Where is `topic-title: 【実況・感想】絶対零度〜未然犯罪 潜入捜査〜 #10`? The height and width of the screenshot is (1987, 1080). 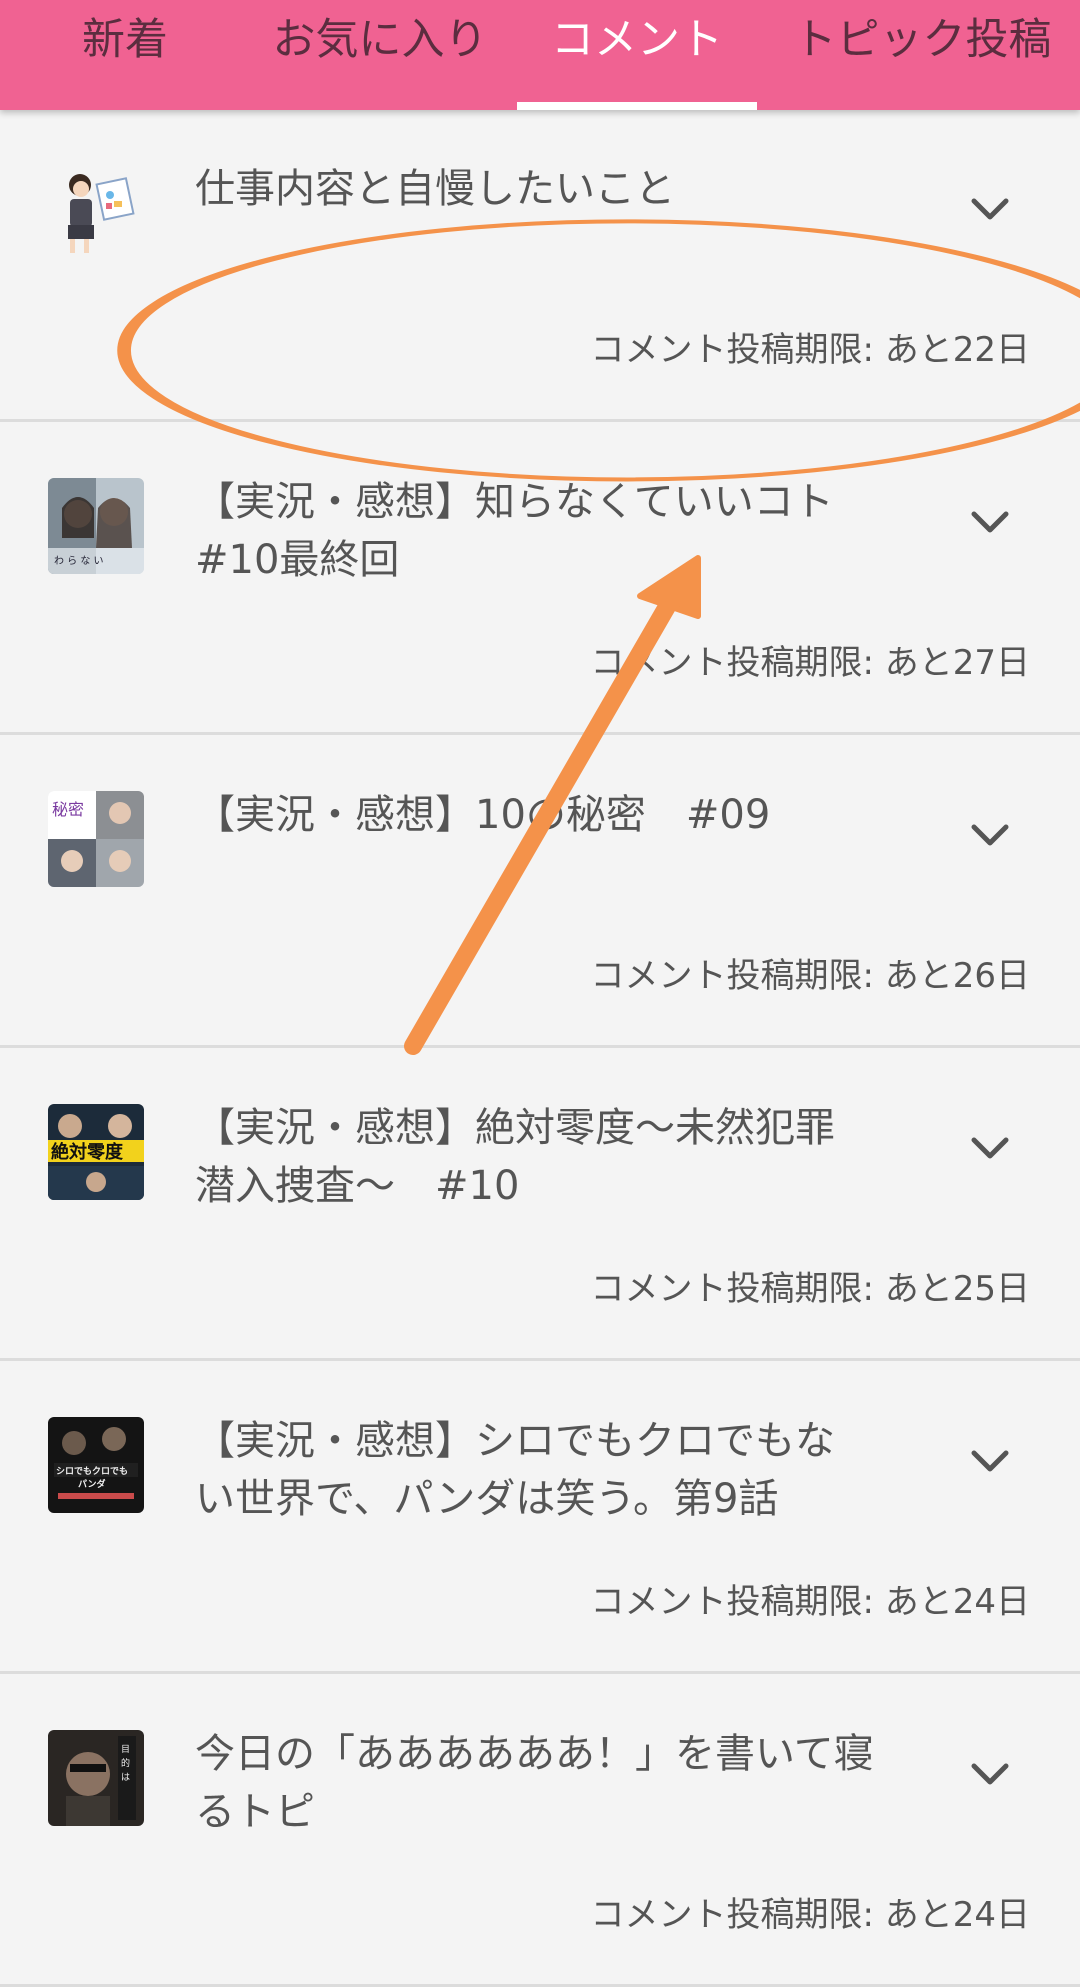
topic-title: 【実況・感想】絶対零度〜未然犯罪 潜入捜査〜 #10 is located at coordinates (540, 1157).